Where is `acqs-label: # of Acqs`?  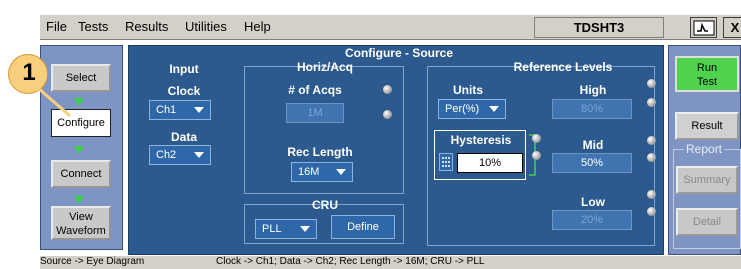
acqs-label: # of Acqs is located at coordinates (315, 90).